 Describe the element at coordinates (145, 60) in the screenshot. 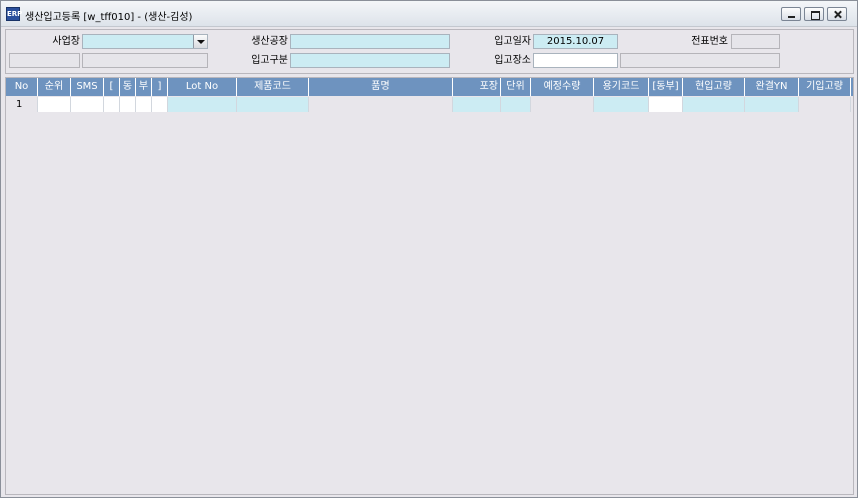

I see `business-site-name-field` at that location.